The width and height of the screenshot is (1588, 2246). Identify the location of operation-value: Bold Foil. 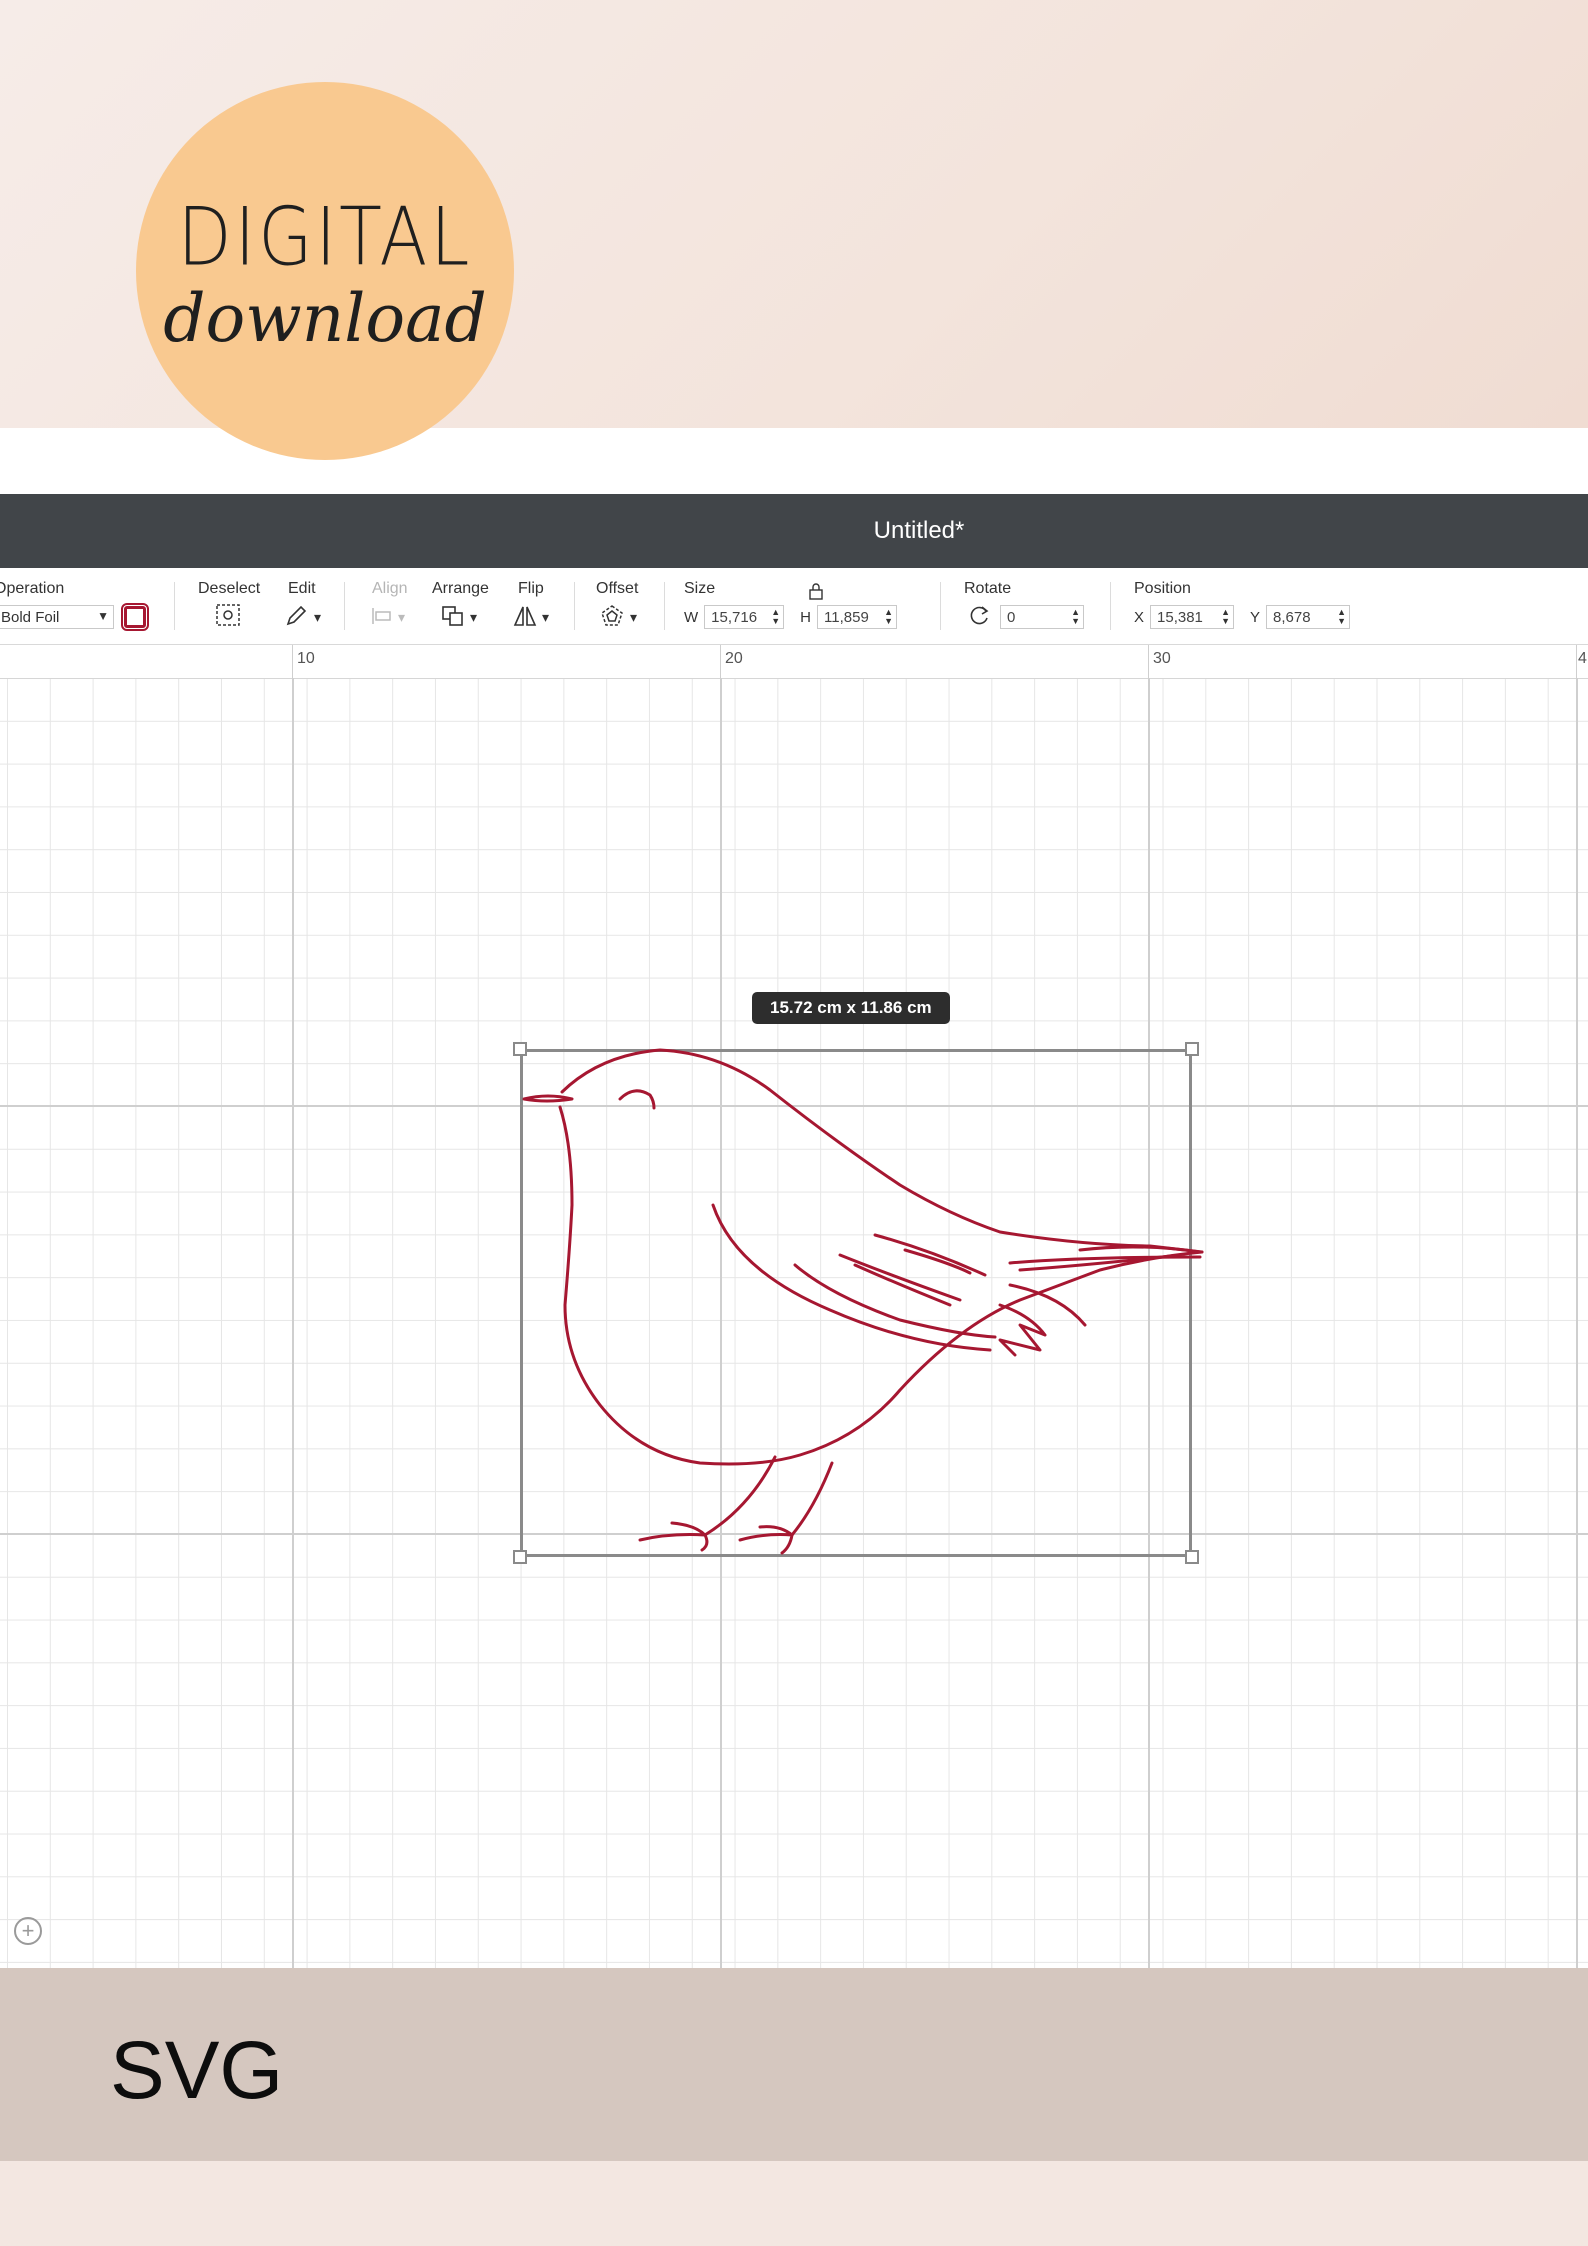
(30, 617).